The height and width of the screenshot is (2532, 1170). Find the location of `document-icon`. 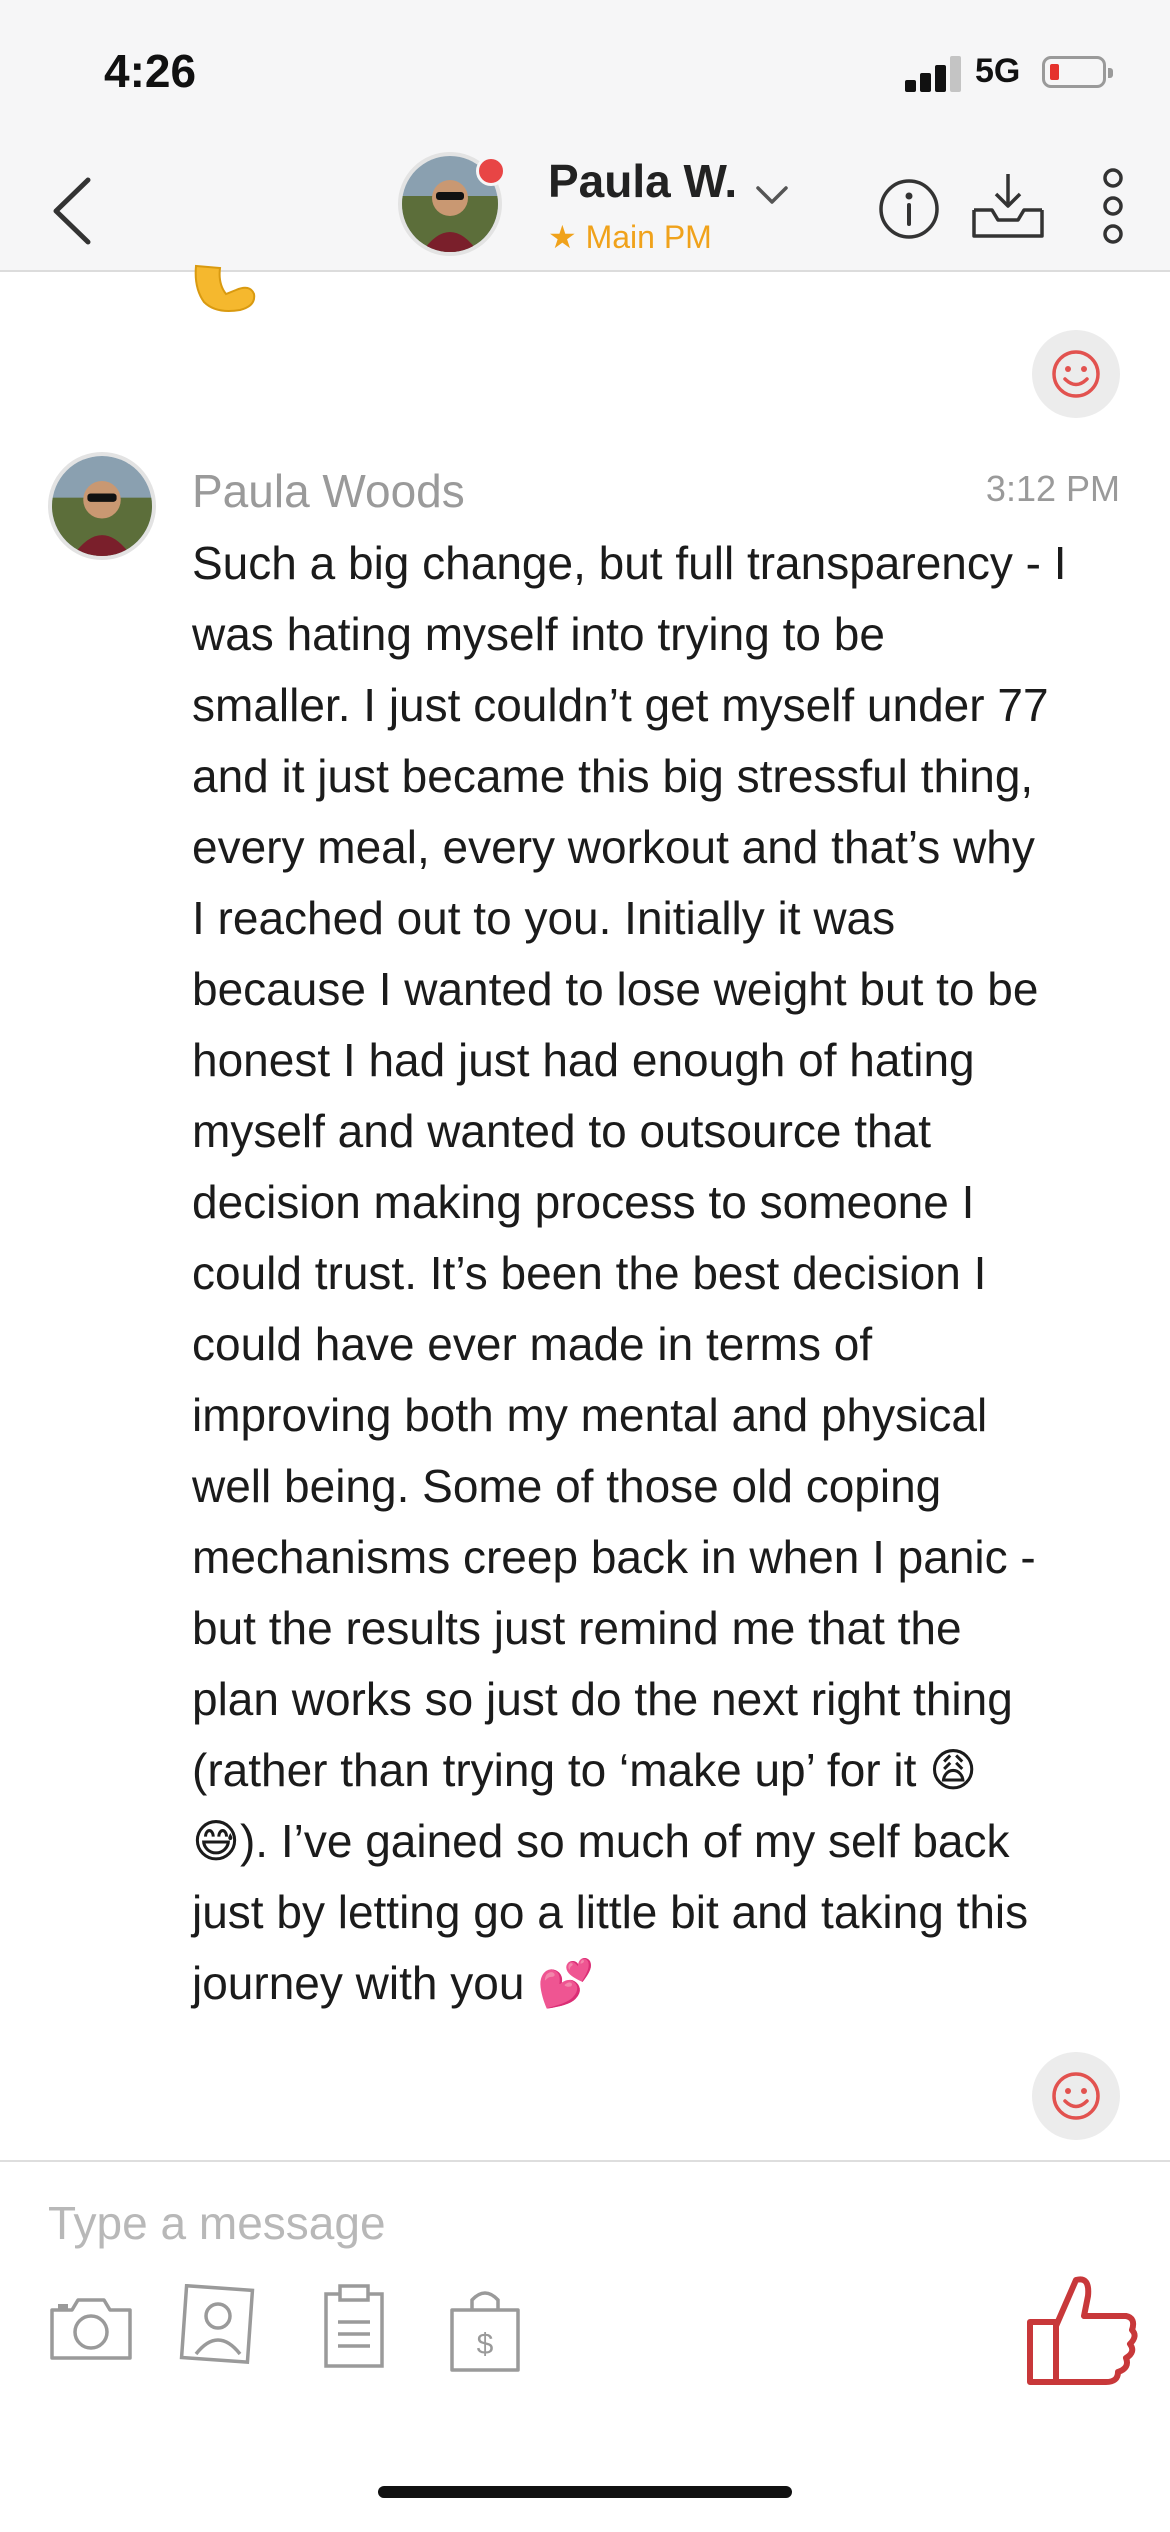

document-icon is located at coordinates (355, 2327).